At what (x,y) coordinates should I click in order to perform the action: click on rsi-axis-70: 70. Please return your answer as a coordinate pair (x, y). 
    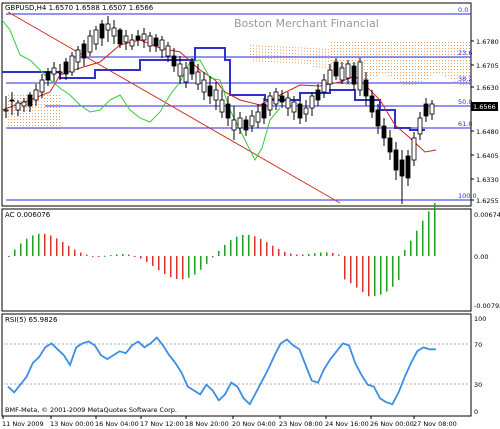
    Looking at the image, I should click on (478, 345).